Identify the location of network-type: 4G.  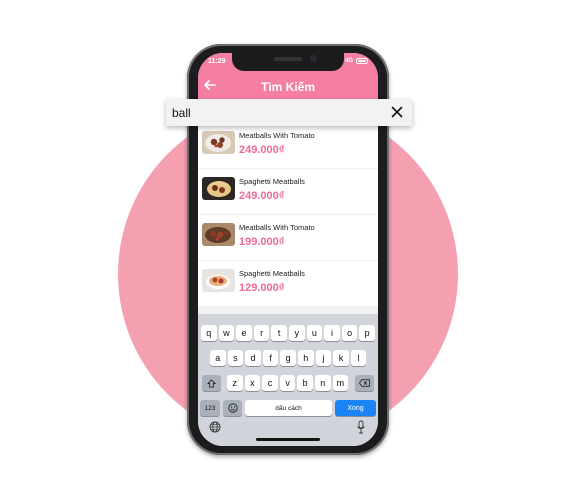
(348, 60).